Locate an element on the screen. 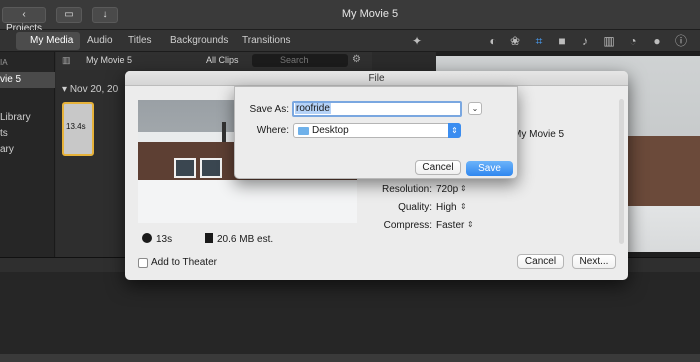 The width and height of the screenshot is (700, 362). browser-toolbar: ▥ My Movie 5 All Clips Search ⚙ is located at coordinates (214, 61).